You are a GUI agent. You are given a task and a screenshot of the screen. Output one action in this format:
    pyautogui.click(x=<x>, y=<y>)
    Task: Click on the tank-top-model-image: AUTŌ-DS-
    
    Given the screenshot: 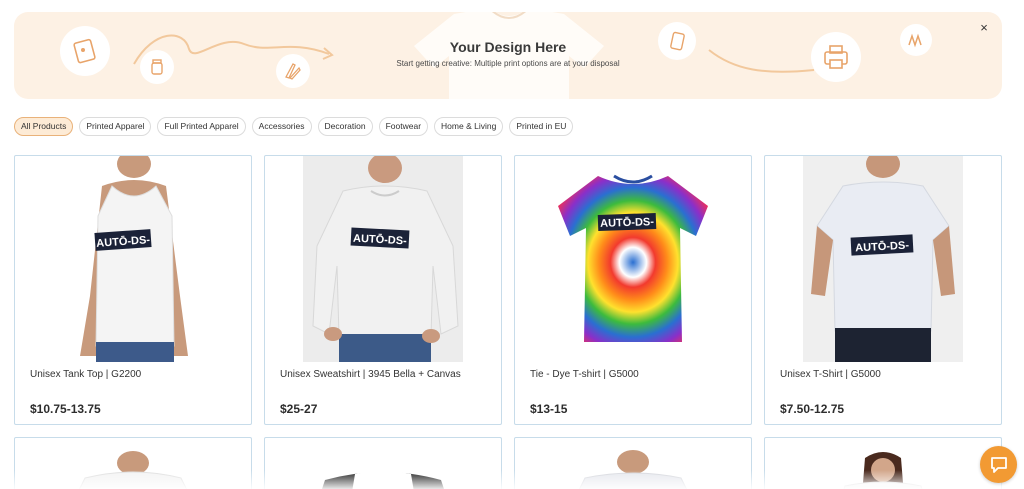 What is the action you would take?
    pyautogui.click(x=133, y=259)
    